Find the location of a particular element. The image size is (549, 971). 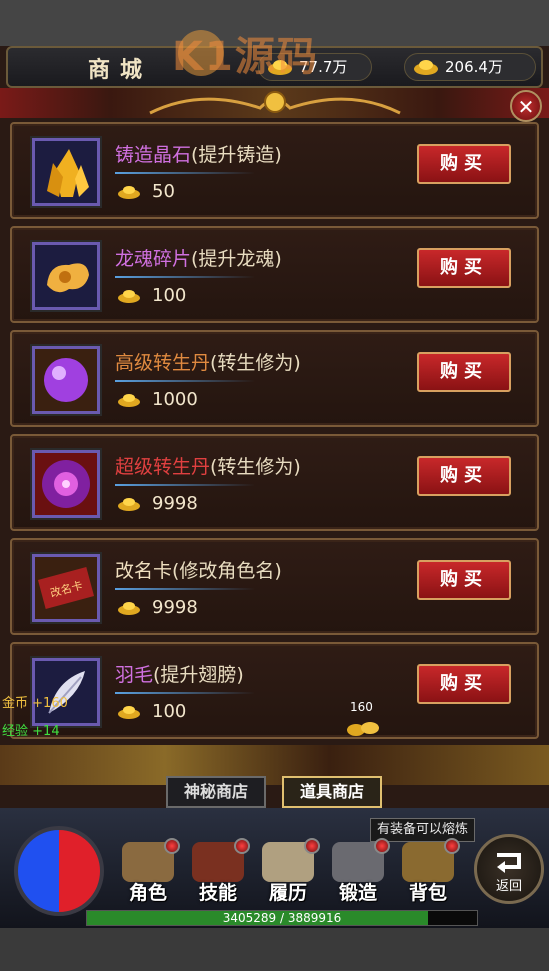

item-title: 龙魂碎片(提升龙魂) is located at coordinates (198, 257).